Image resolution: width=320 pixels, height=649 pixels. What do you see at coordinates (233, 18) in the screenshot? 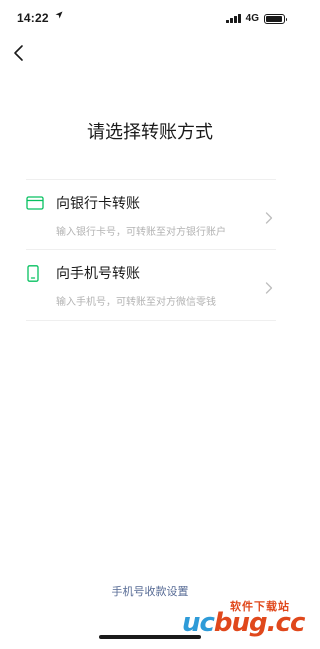
I see `cellular-signal-icon` at bounding box center [233, 18].